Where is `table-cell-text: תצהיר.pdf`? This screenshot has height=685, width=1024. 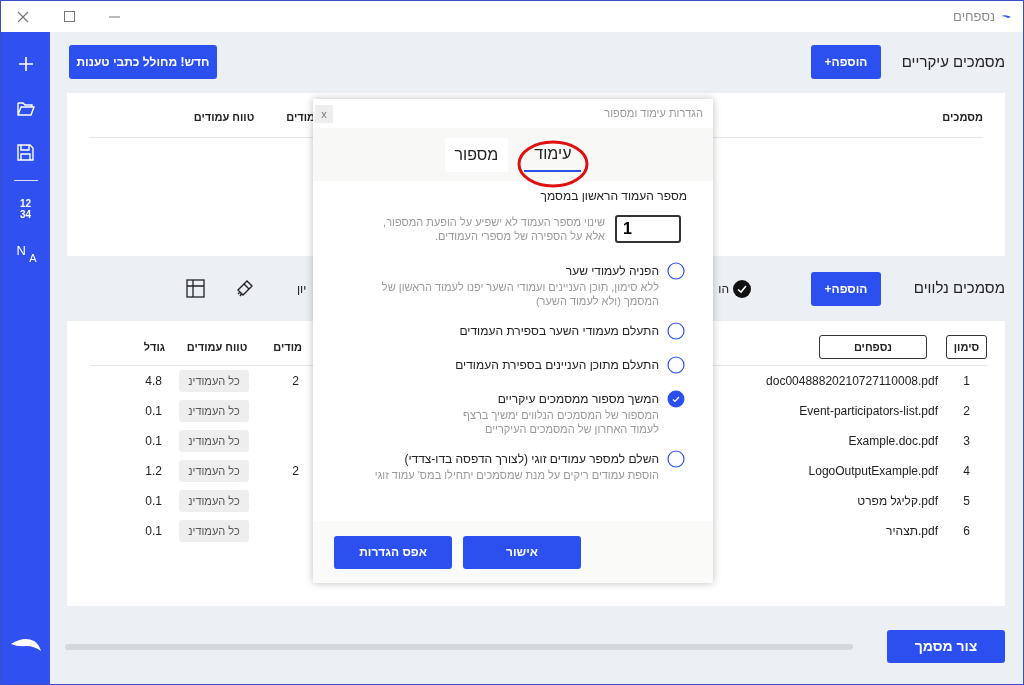
table-cell-text: תצהיר.pdf is located at coordinates (911, 531).